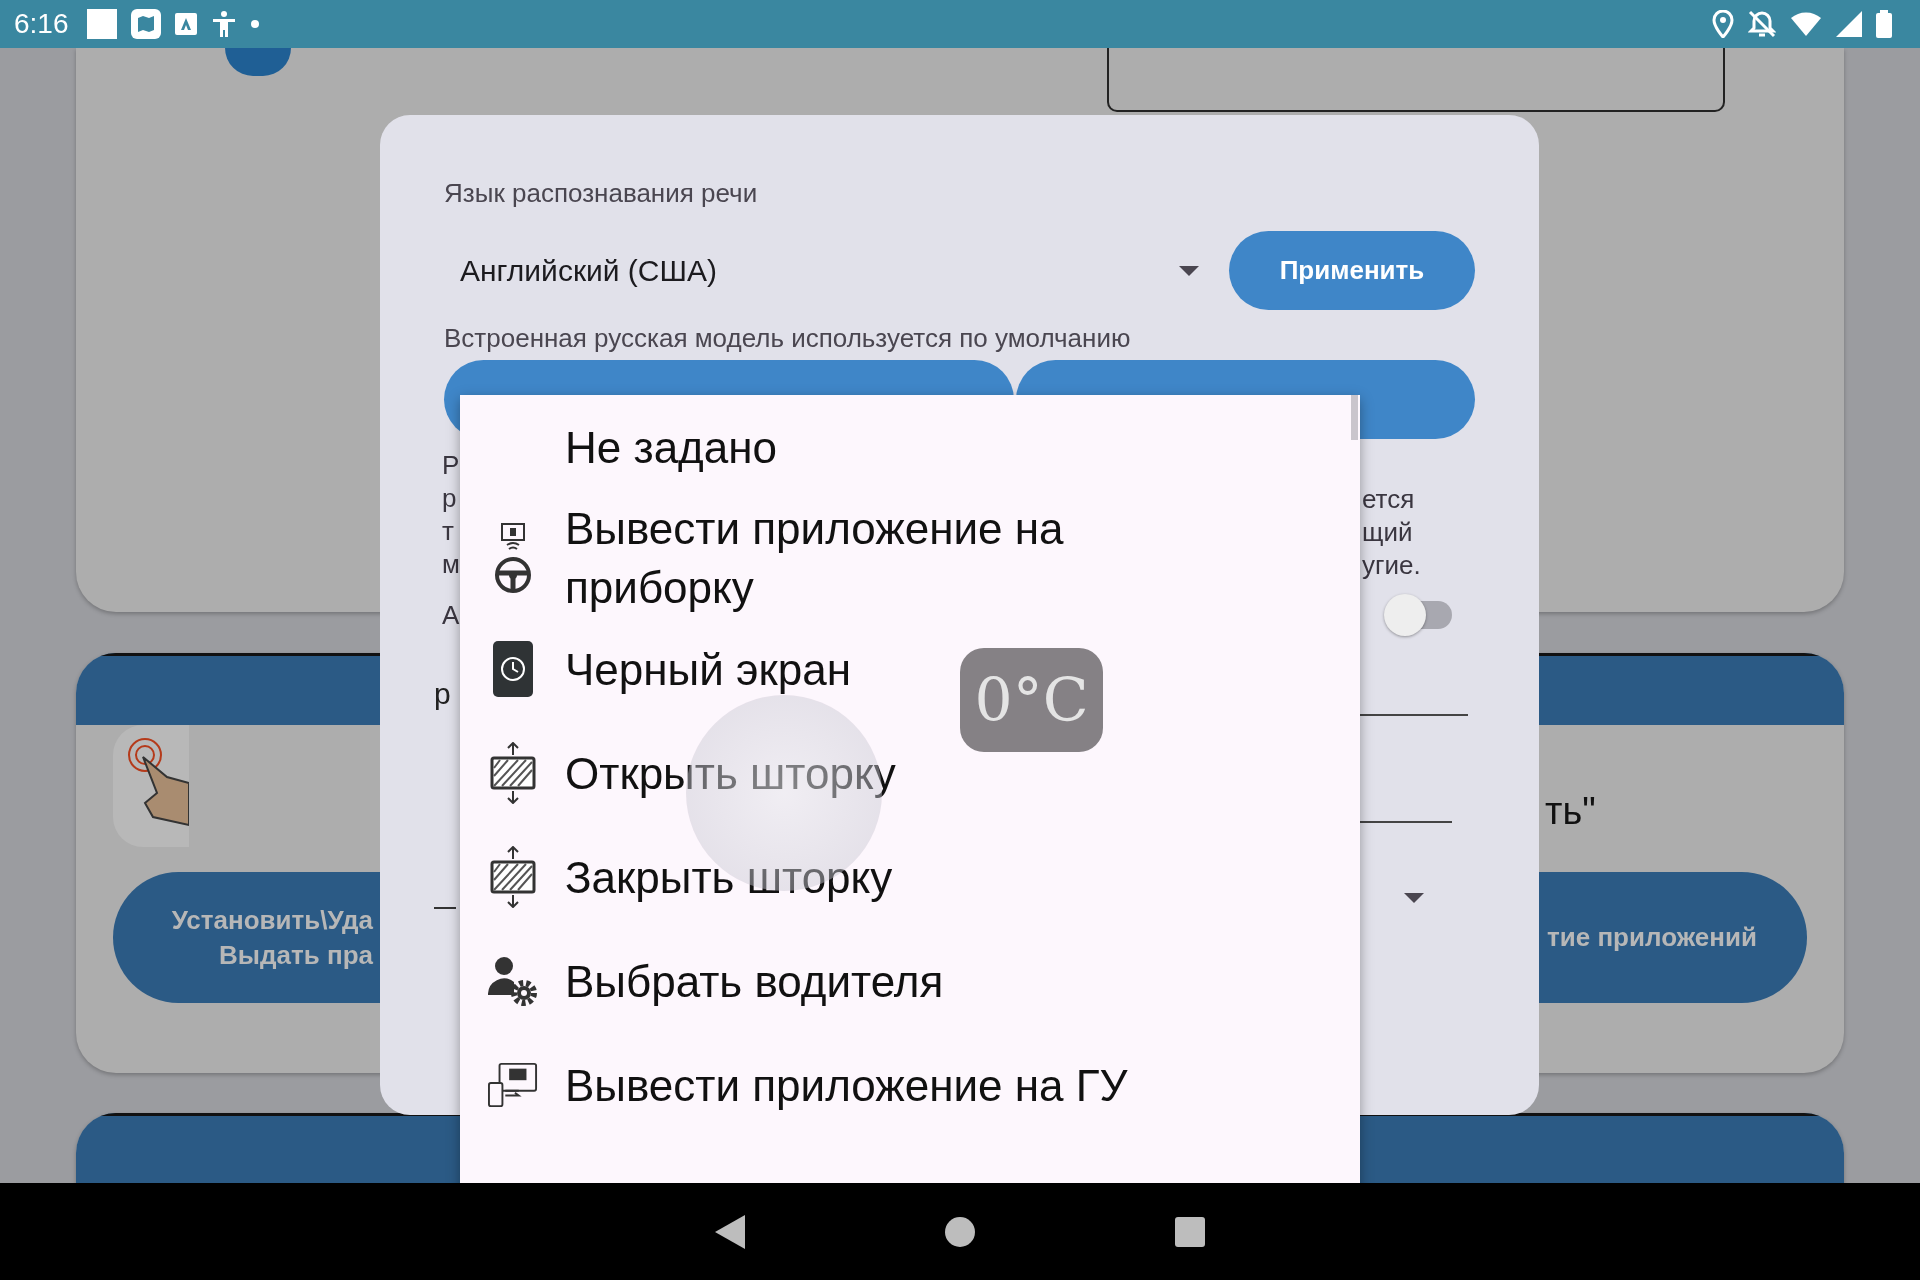  Describe the element at coordinates (258, 62) in the screenshot. I see `logo-fragment` at that location.